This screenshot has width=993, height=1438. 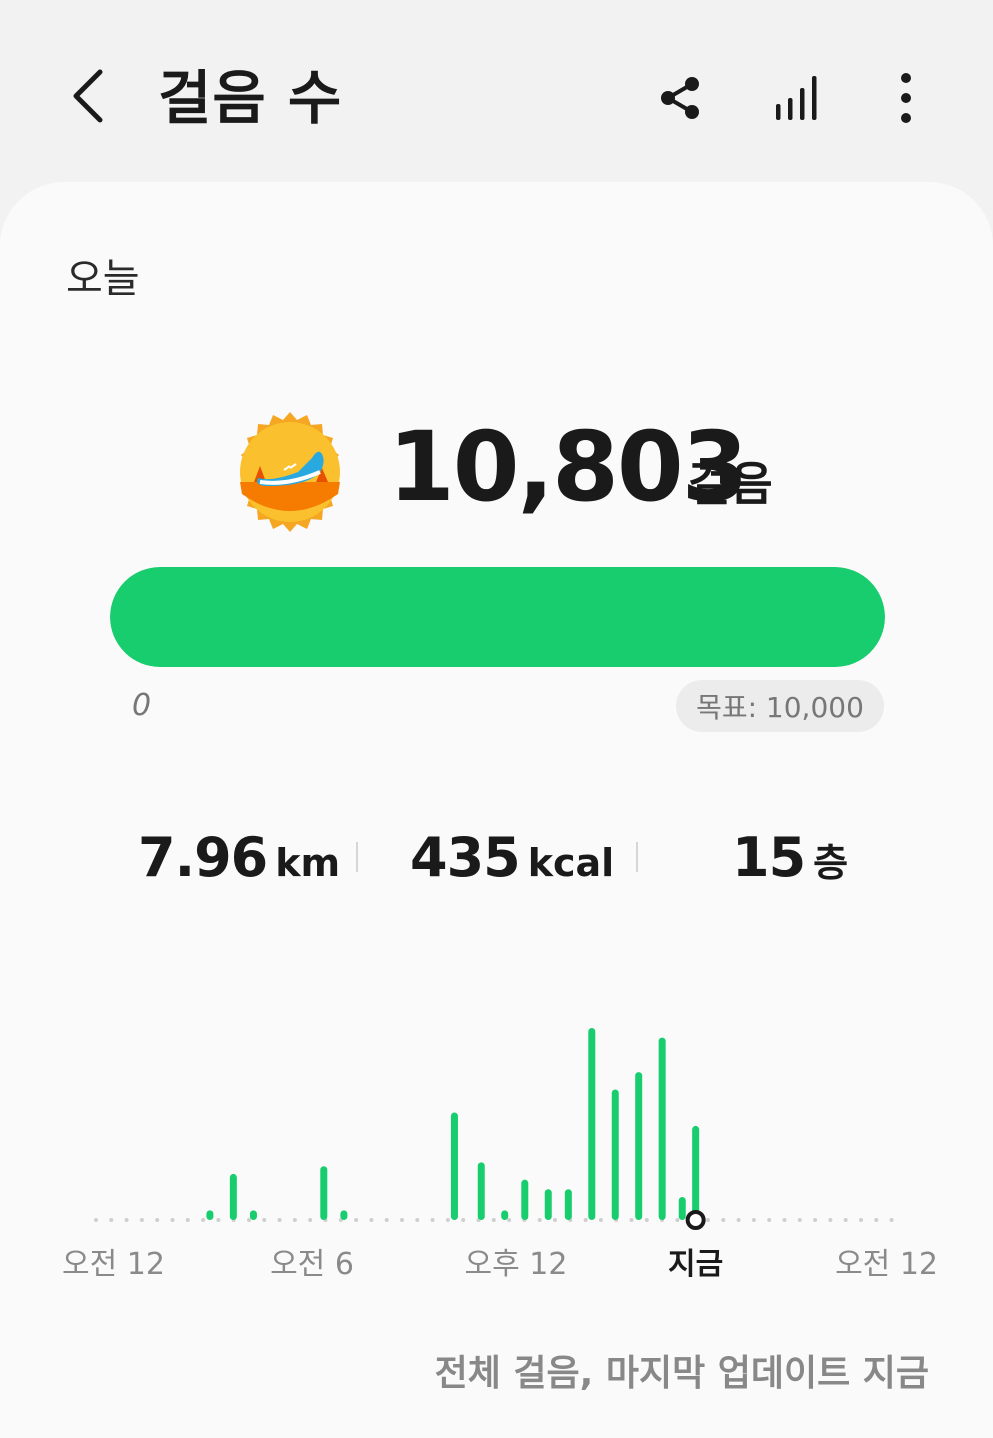 What do you see at coordinates (695, 1264) in the screenshot?
I see `x-label-now: 지금` at bounding box center [695, 1264].